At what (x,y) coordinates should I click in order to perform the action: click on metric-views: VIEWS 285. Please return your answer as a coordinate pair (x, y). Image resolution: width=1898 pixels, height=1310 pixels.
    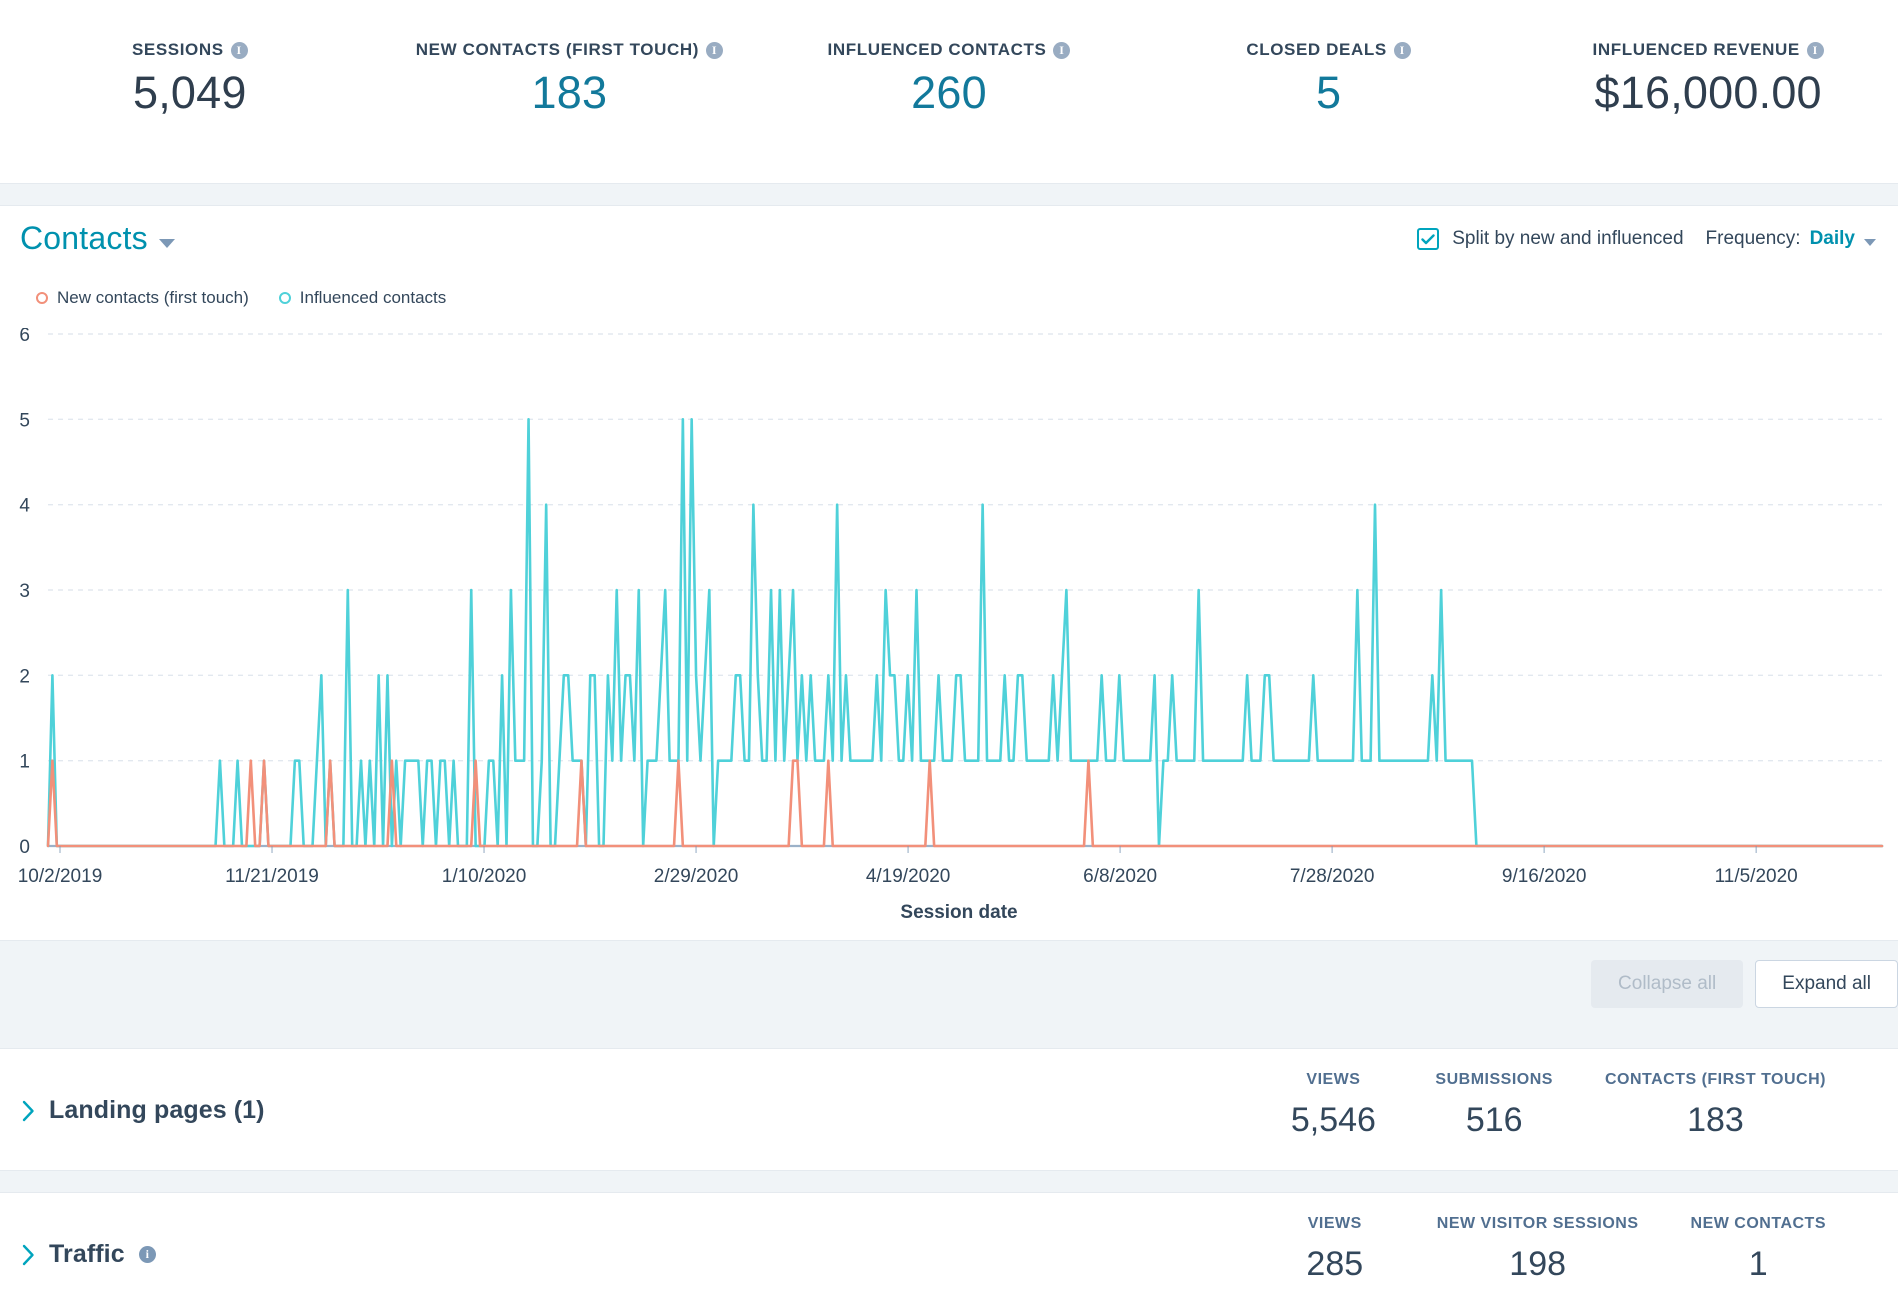
    Looking at the image, I should click on (1335, 1249).